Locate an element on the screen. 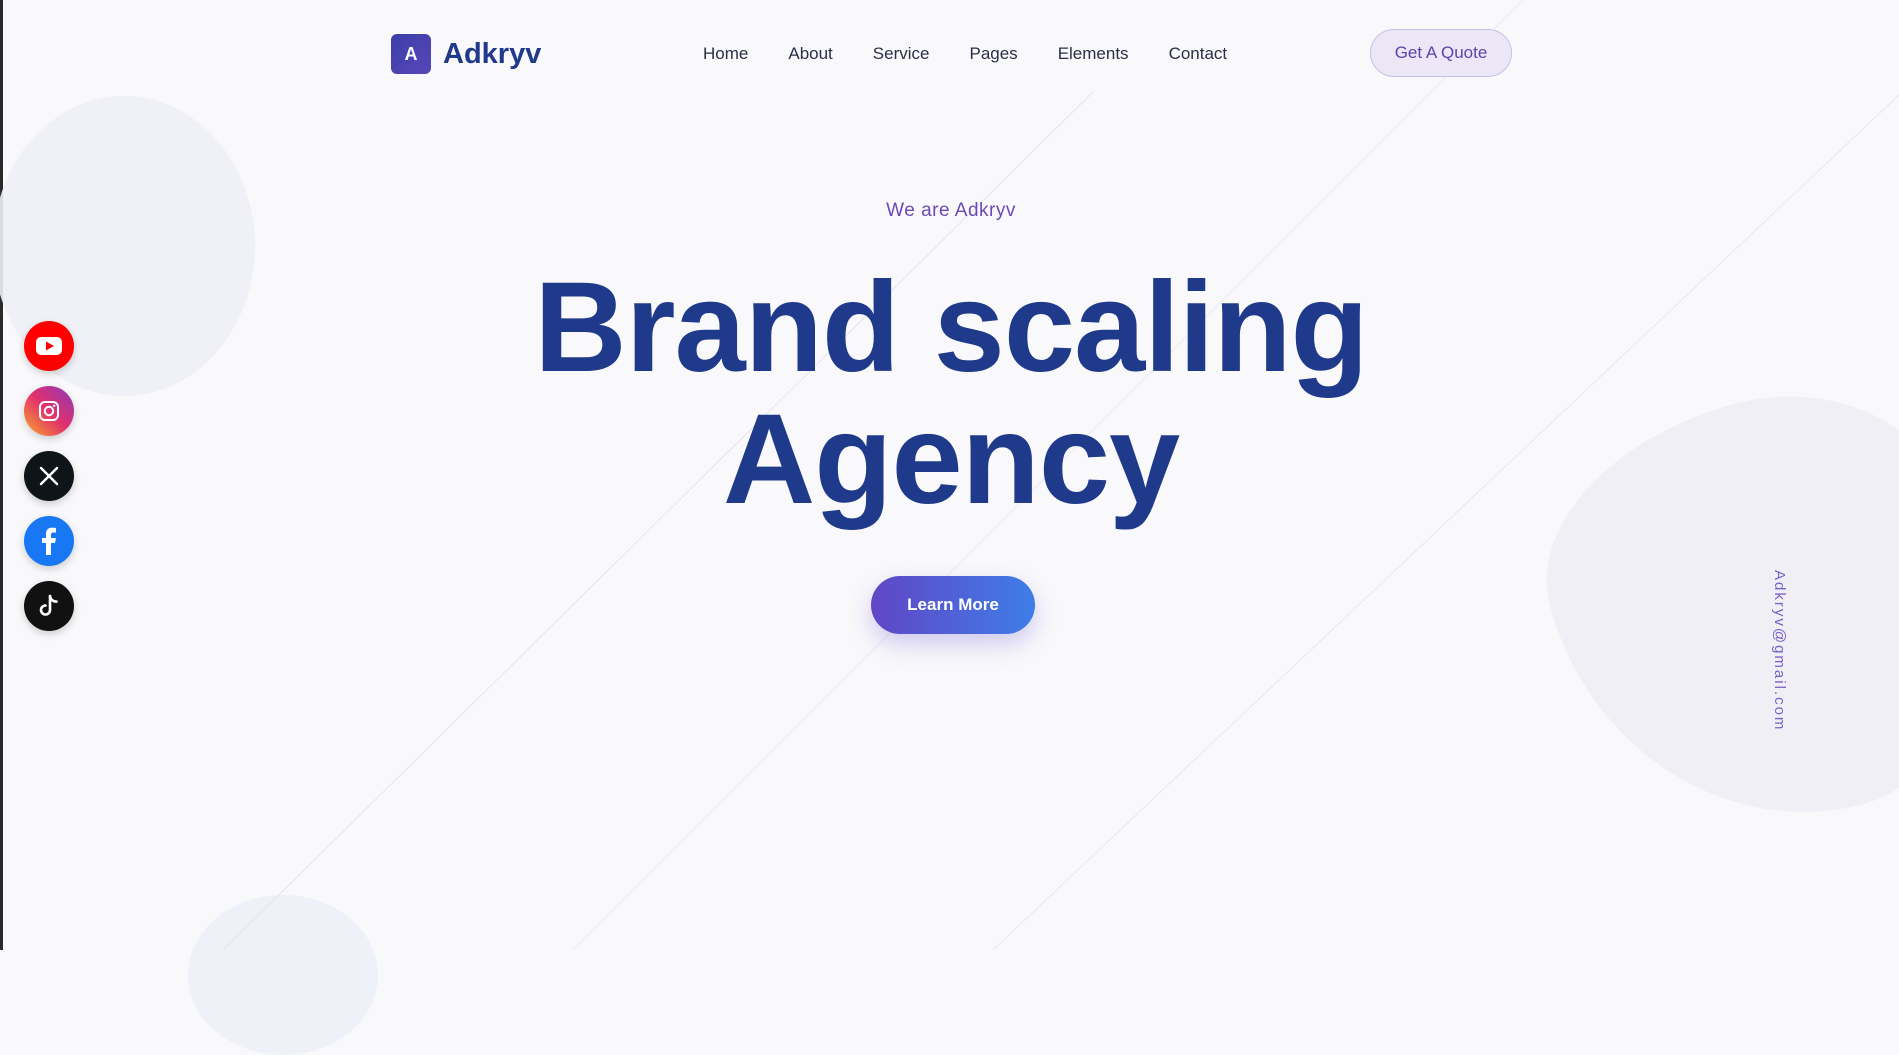 The image size is (1899, 1055). logo-mark: A is located at coordinates (411, 54).